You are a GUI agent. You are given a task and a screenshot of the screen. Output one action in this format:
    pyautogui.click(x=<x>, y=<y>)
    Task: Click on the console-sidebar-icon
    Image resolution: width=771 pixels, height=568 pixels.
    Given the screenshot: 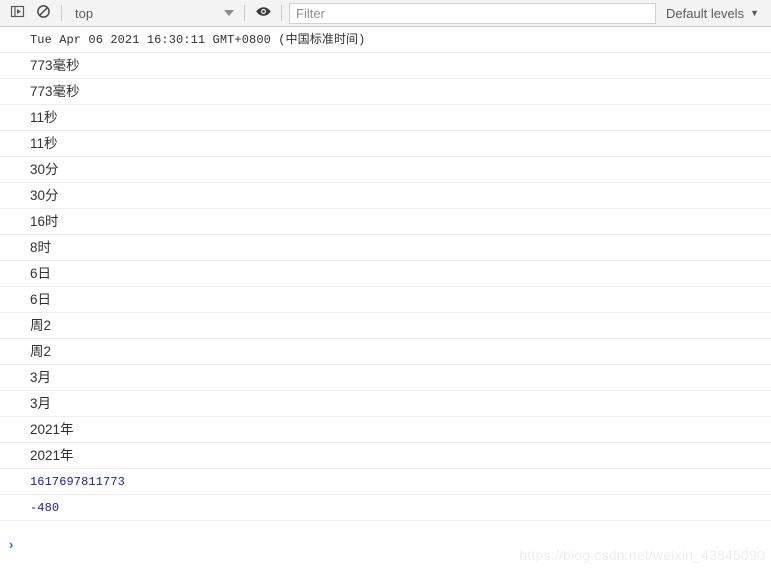 What is the action you would take?
    pyautogui.click(x=17, y=13)
    